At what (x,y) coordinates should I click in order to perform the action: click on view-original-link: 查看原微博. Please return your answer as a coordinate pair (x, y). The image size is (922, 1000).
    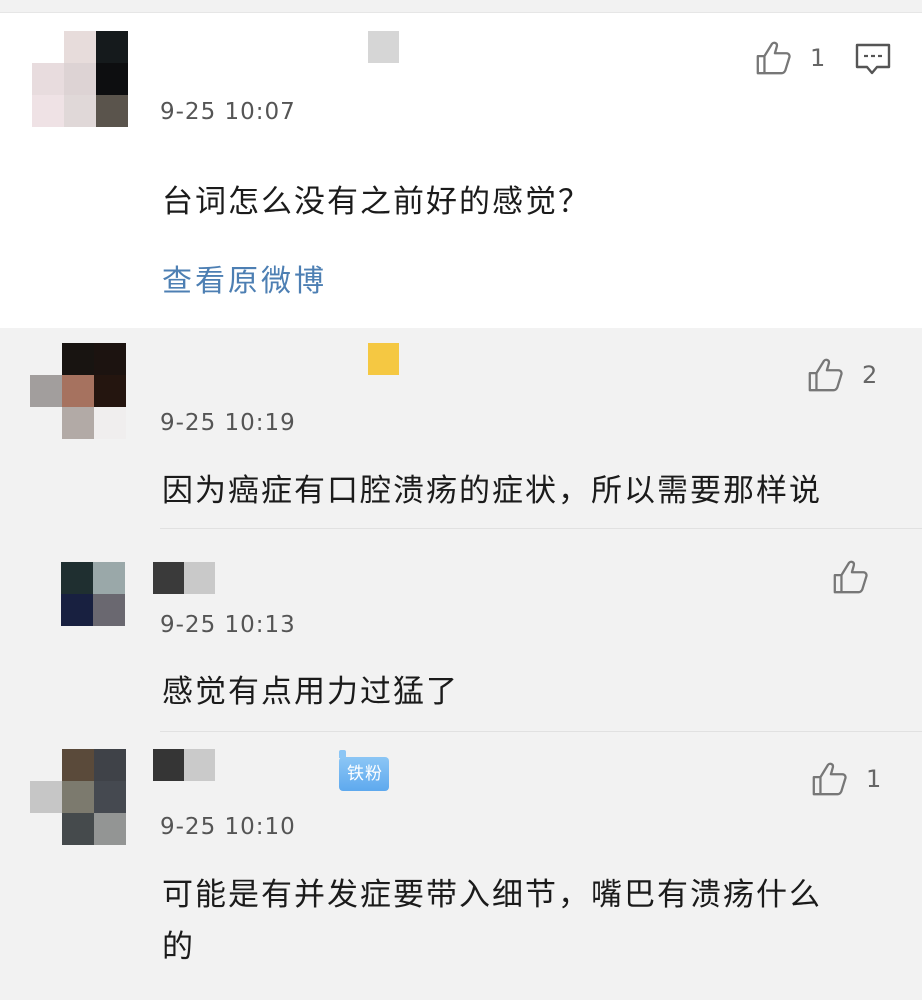
    Looking at the image, I should click on (244, 278).